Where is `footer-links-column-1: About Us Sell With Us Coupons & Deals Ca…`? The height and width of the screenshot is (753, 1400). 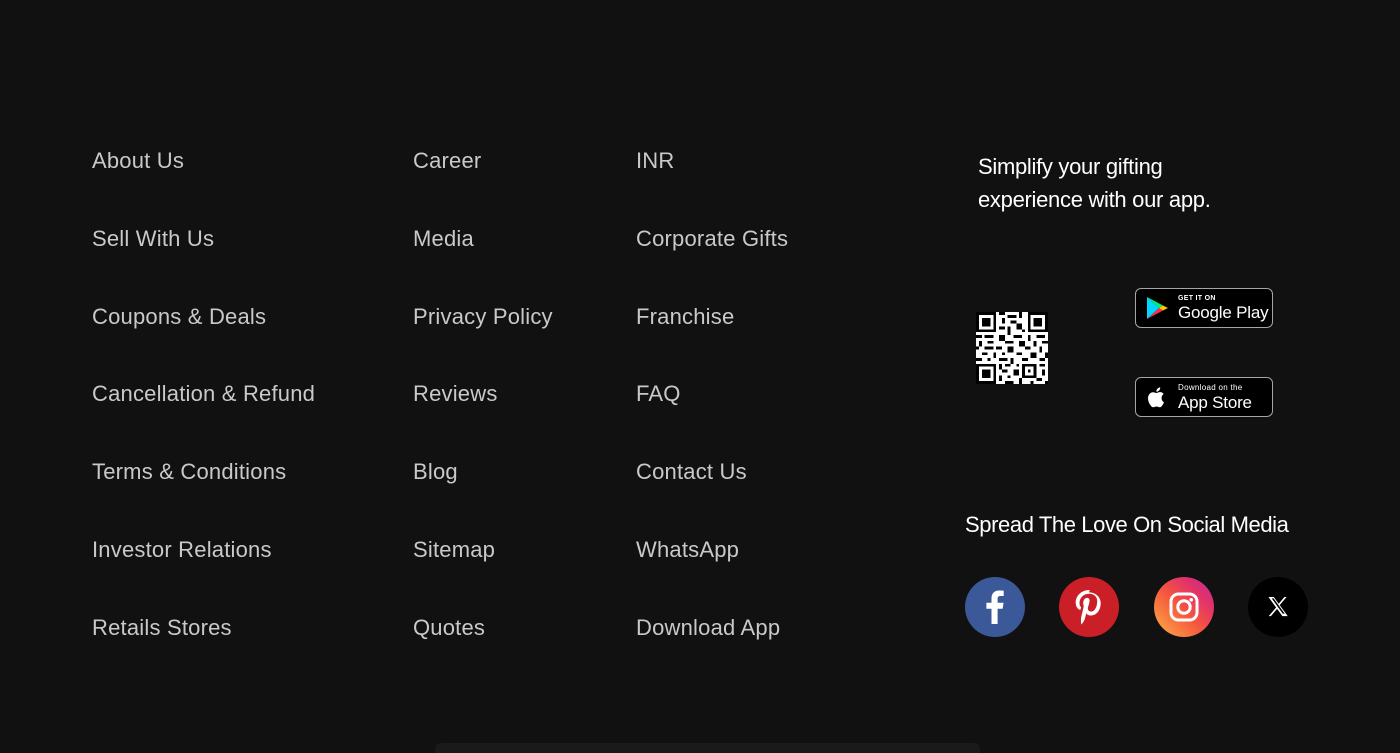 footer-links-column-1: About Us Sell With Us Coupons & Deals Ca… is located at coordinates (203, 418).